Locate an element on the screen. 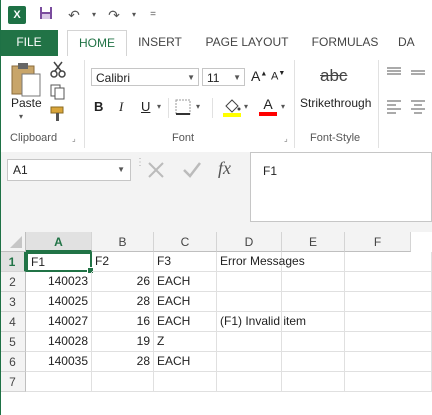 Image resolution: width=432 pixels, height=415 pixels. cell-b6: 28 is located at coordinates (123, 362).